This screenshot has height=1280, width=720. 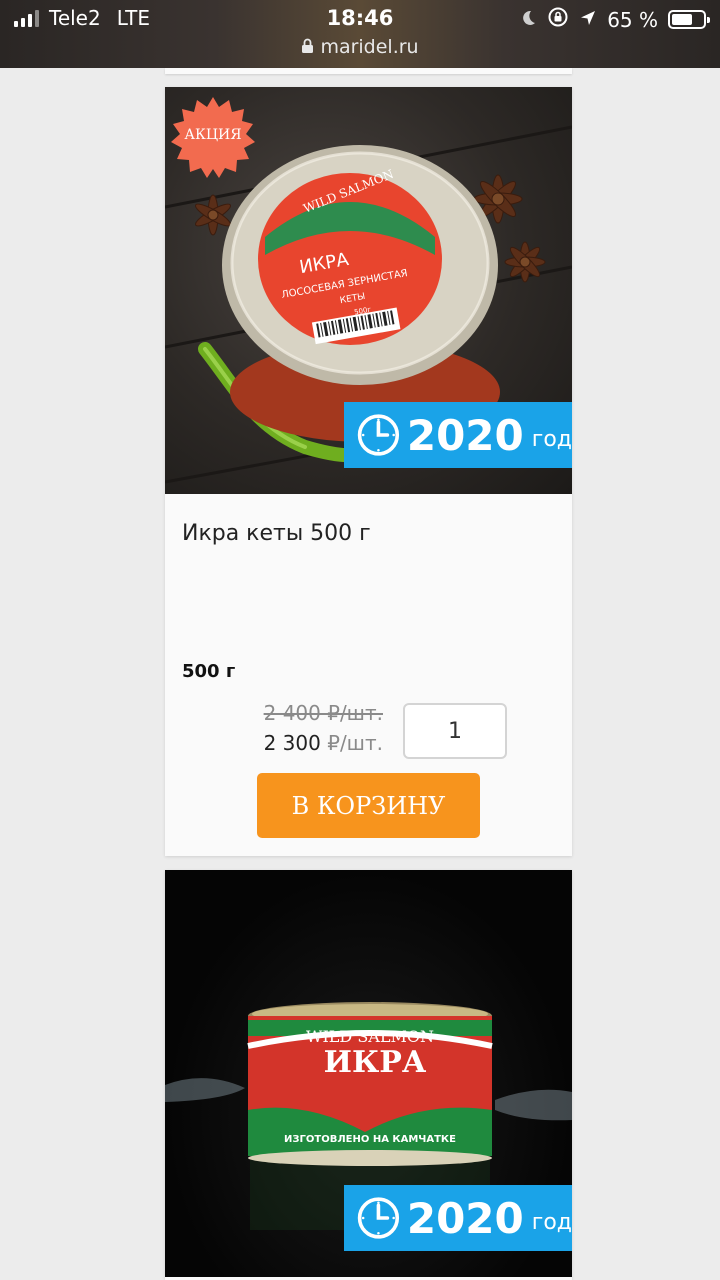 What do you see at coordinates (276, 533) in the screenshot?
I see `product-title: Икра кеты 500 г` at bounding box center [276, 533].